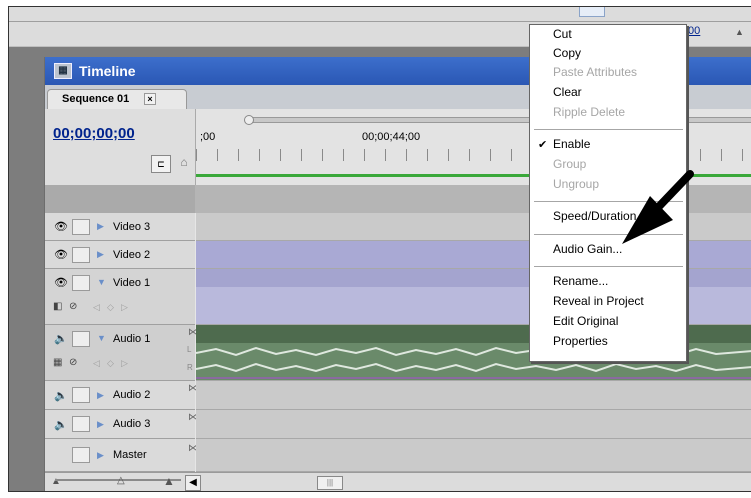 This screenshot has width=751, height=498. What do you see at coordinates (658, 207) in the screenshot?
I see `black-arrow-annotation` at bounding box center [658, 207].